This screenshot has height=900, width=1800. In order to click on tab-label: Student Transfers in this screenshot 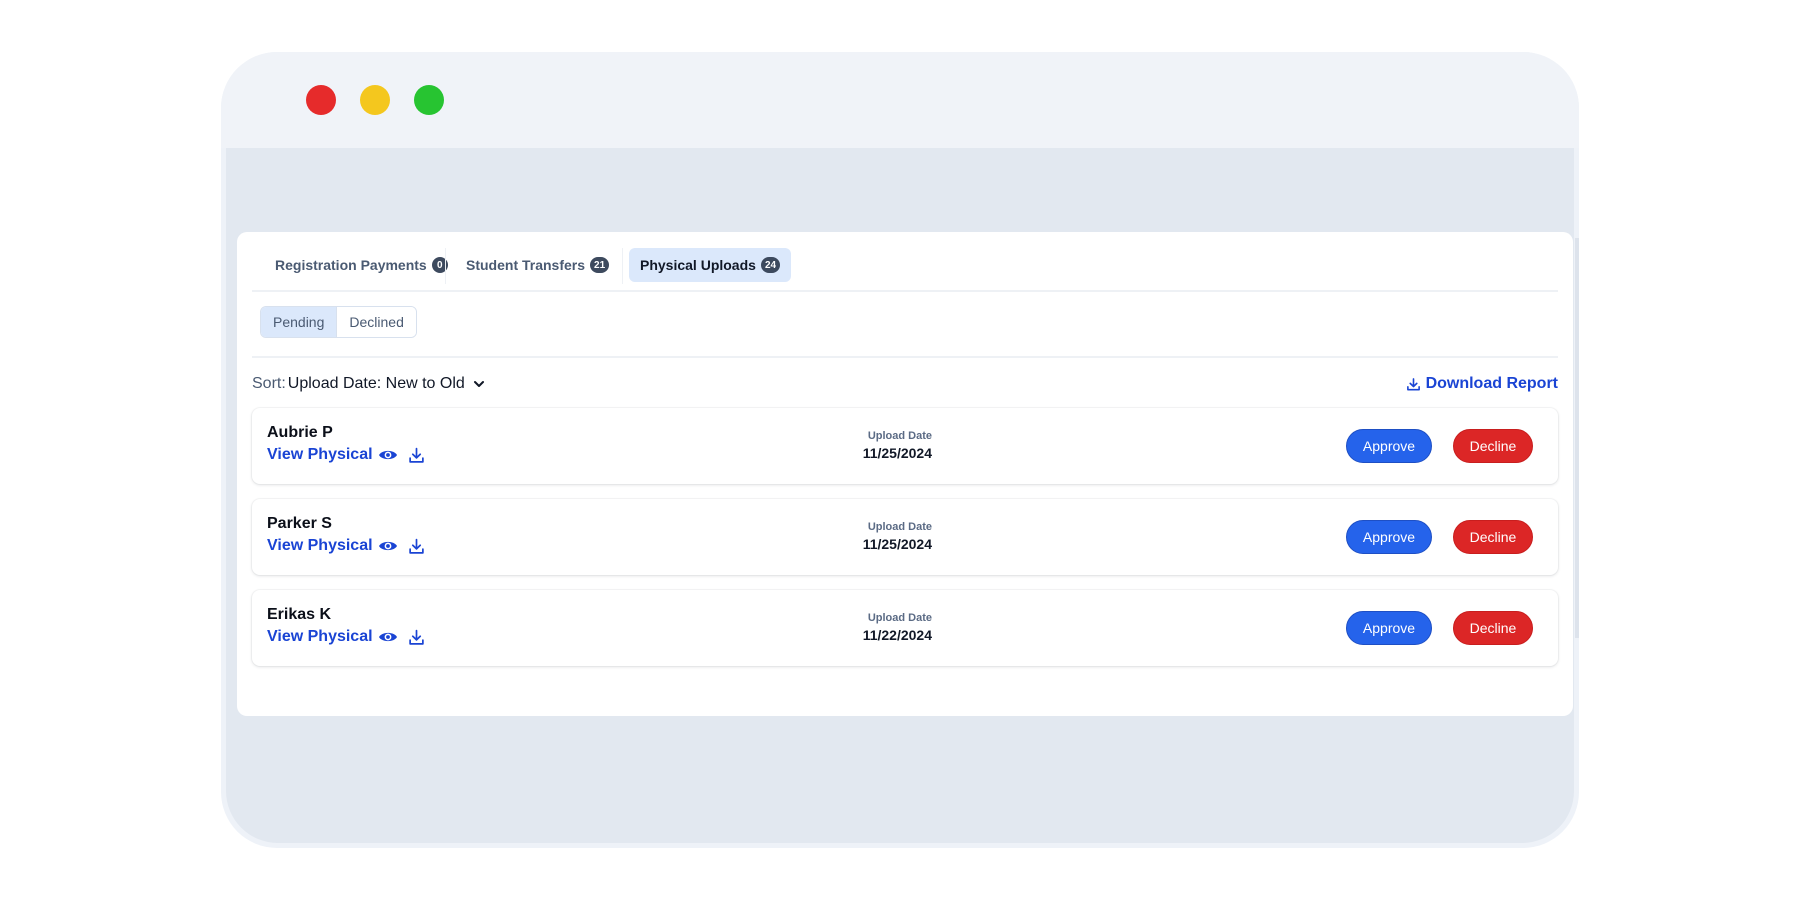, I will do `click(526, 265)`.